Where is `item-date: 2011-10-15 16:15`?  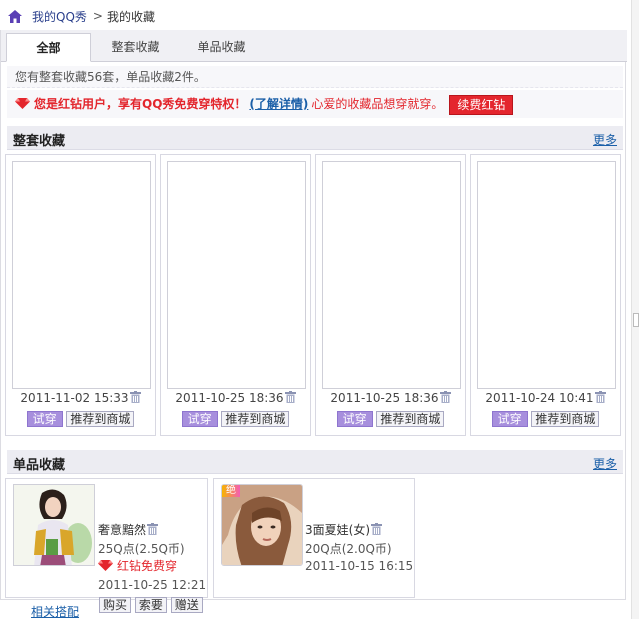
item-date: 2011-10-15 16:15 is located at coordinates (359, 566).